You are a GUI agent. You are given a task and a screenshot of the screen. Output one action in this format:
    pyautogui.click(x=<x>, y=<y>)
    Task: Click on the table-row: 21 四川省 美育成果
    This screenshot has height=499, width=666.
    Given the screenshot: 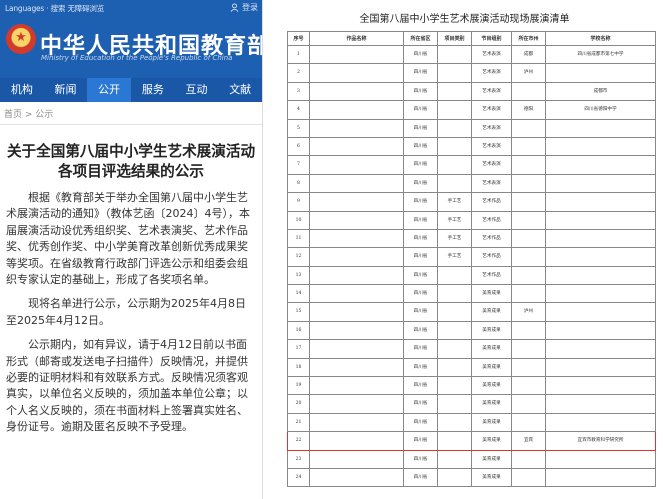 What is the action you would take?
    pyautogui.click(x=471, y=422)
    